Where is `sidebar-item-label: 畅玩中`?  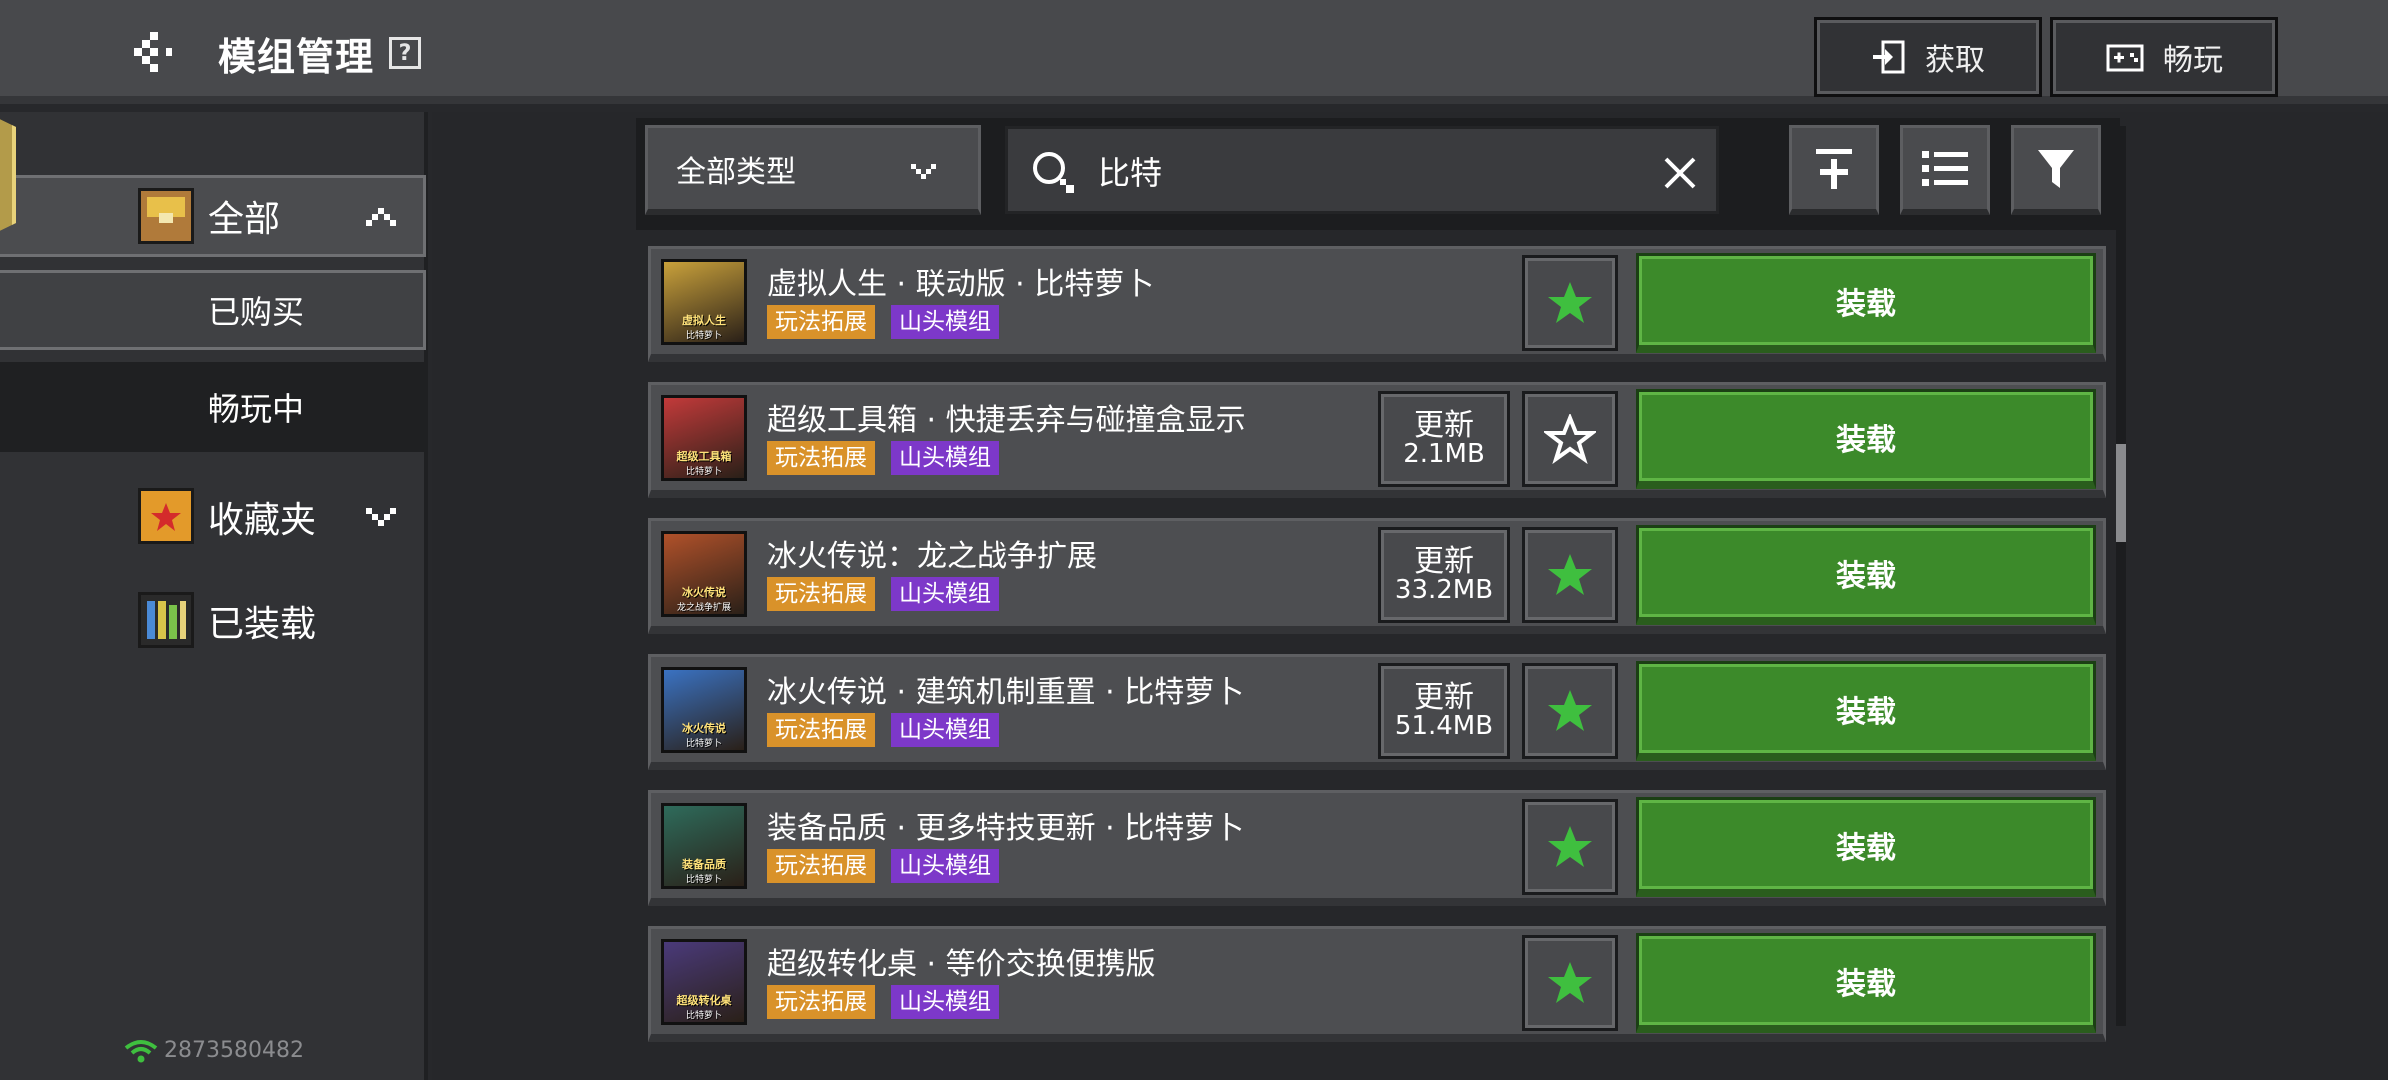 sidebar-item-label: 畅玩中 is located at coordinates (256, 409).